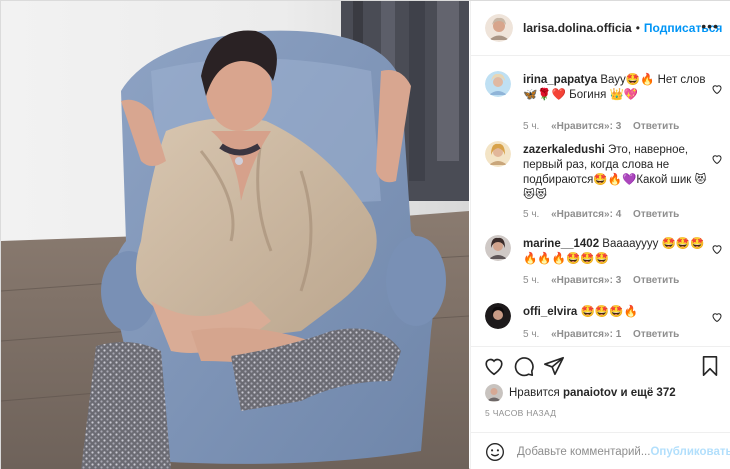 The height and width of the screenshot is (469, 730). I want to click on emoji-icon, so click(495, 452).